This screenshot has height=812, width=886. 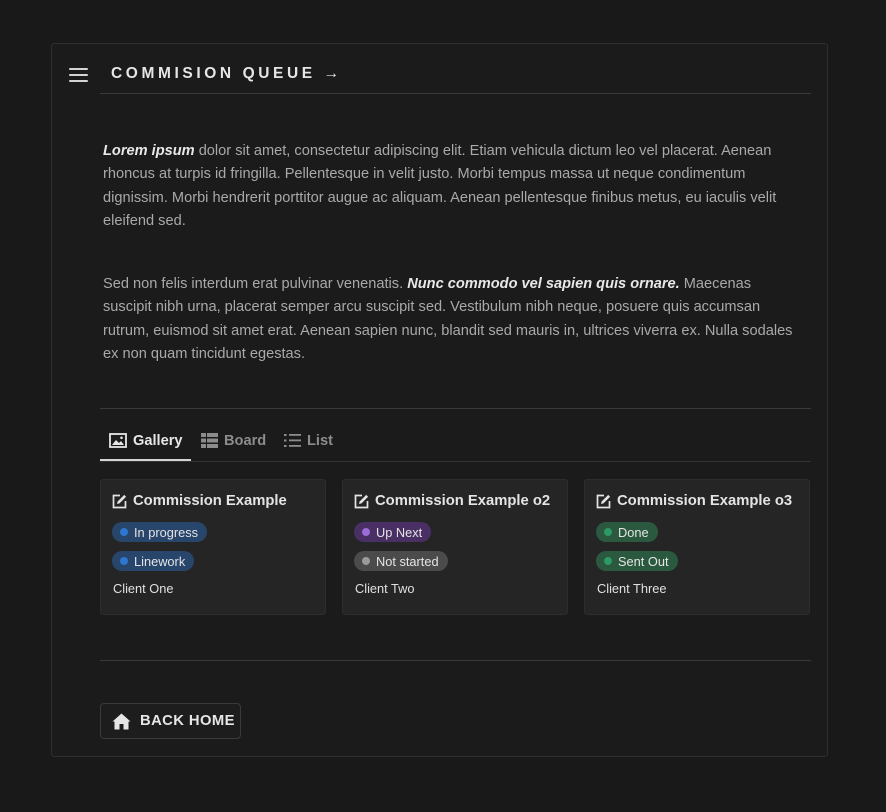 I want to click on card-title-text: Commission Example, so click(x=210, y=501).